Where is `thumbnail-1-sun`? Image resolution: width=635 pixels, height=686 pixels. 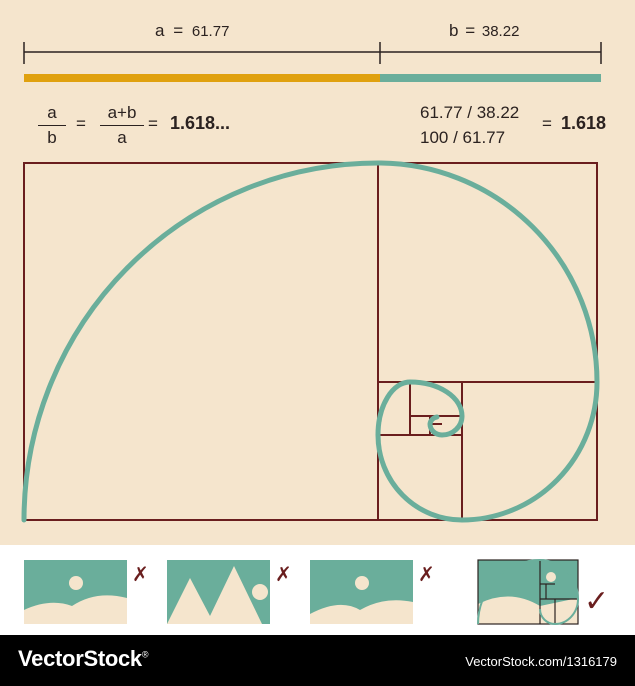 thumbnail-1-sun is located at coordinates (76, 583).